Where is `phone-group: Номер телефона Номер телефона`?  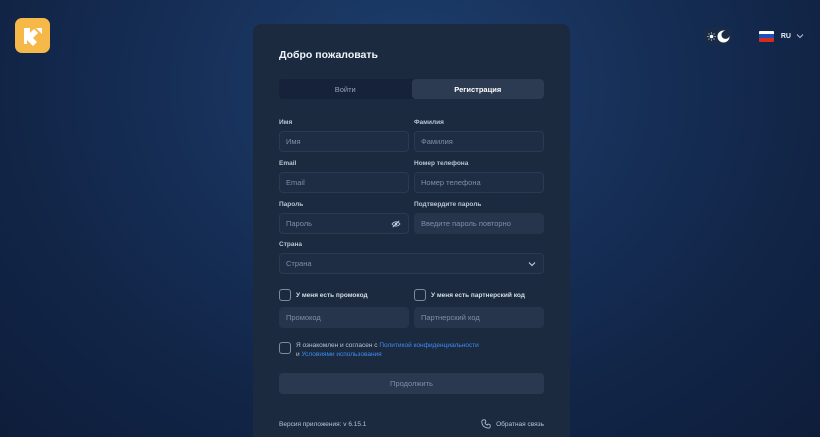 phone-group: Номер телефона Номер телефона is located at coordinates (479, 176).